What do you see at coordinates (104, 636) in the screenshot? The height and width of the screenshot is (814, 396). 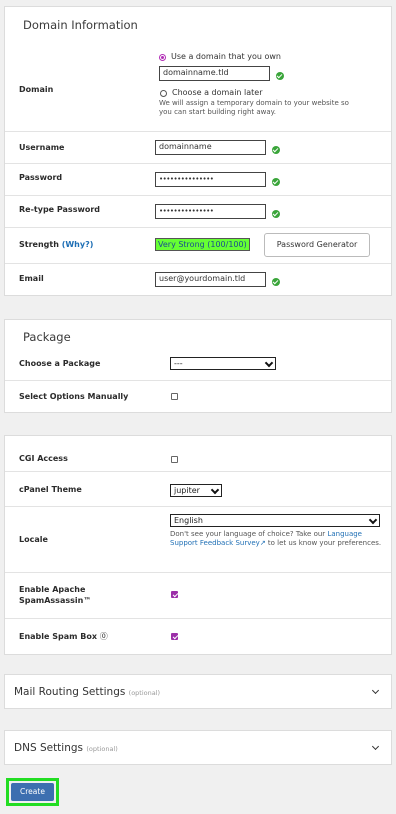 I see `help-icon: ⓪` at bounding box center [104, 636].